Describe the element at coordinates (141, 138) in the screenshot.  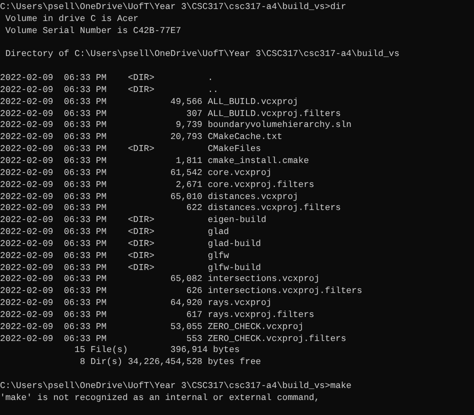
I see `directory-entry: 2022-02-09 06:33 PM 20,793 CMakeCache.txt` at that location.